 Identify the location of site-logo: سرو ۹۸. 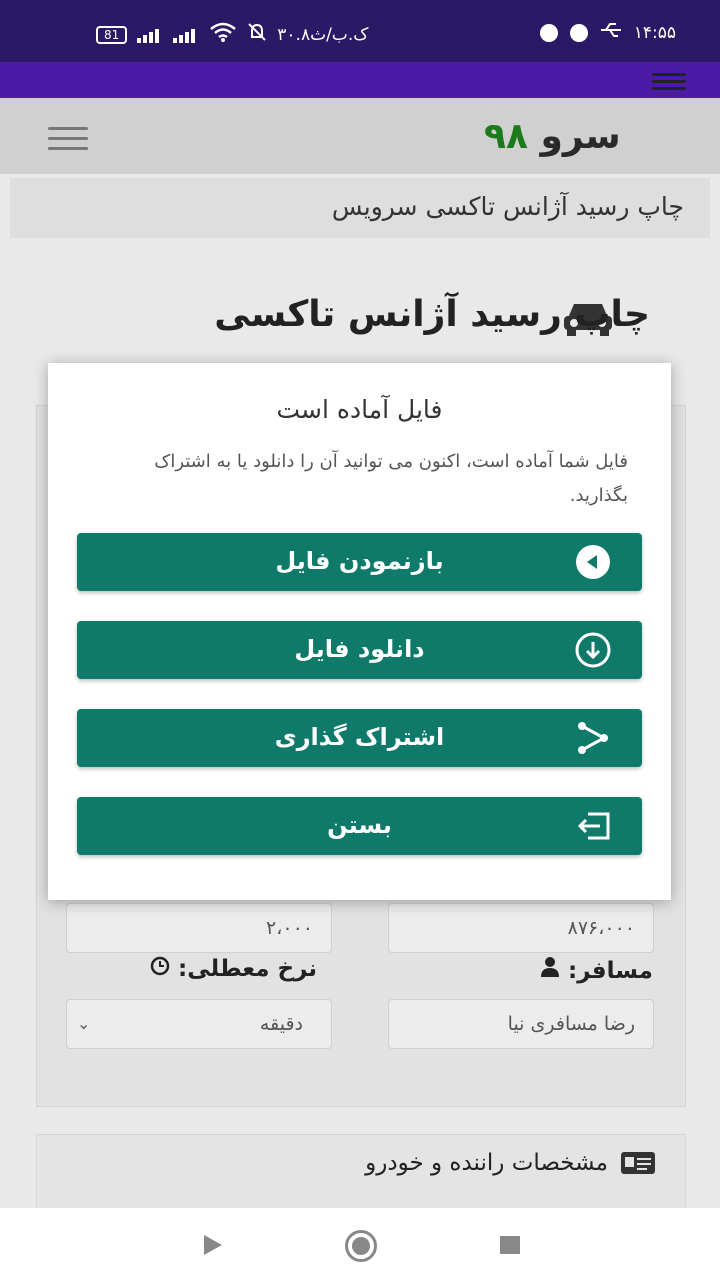
(552, 136).